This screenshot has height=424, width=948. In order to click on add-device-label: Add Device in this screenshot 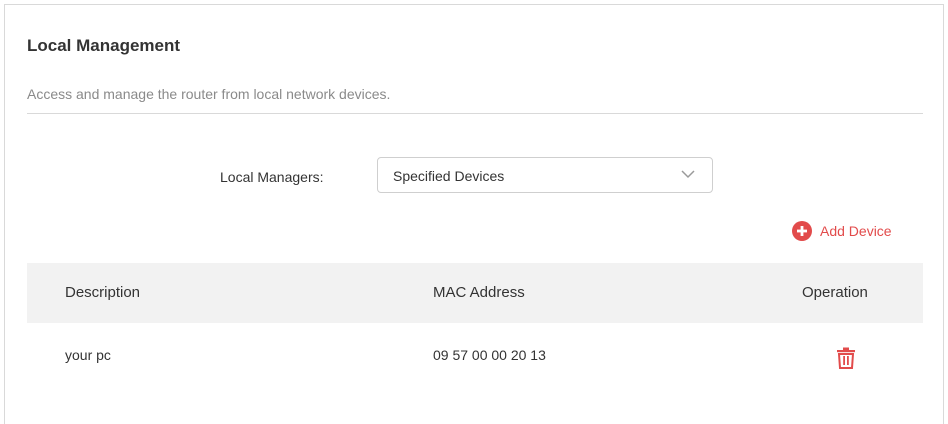, I will do `click(856, 231)`.